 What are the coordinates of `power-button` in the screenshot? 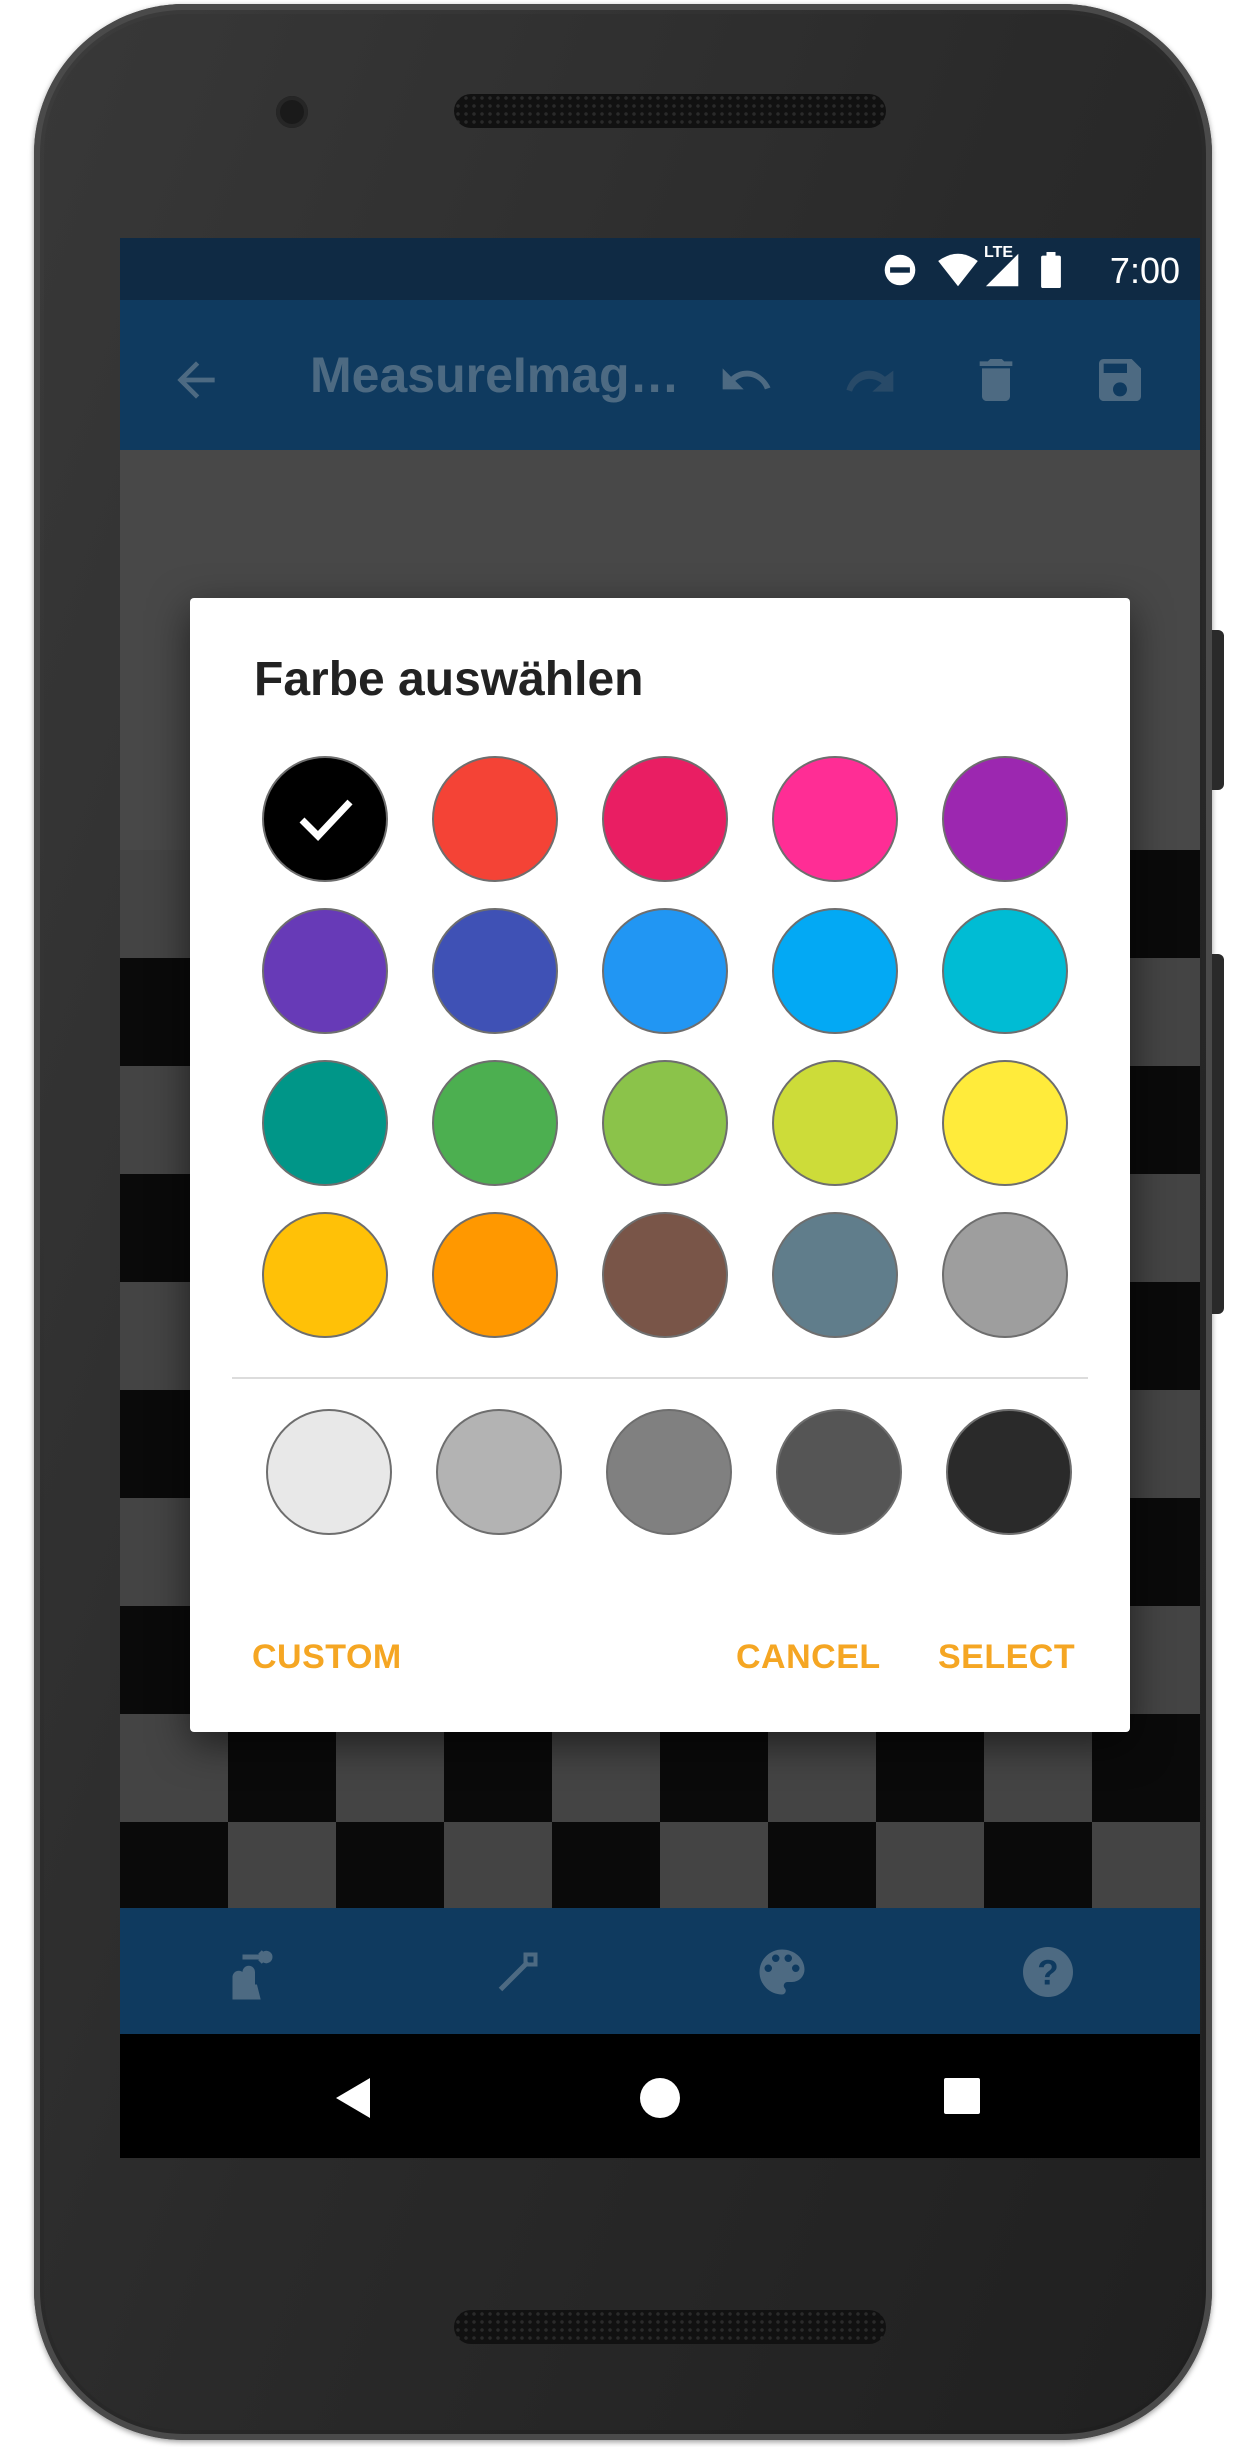 It's located at (1218, 710).